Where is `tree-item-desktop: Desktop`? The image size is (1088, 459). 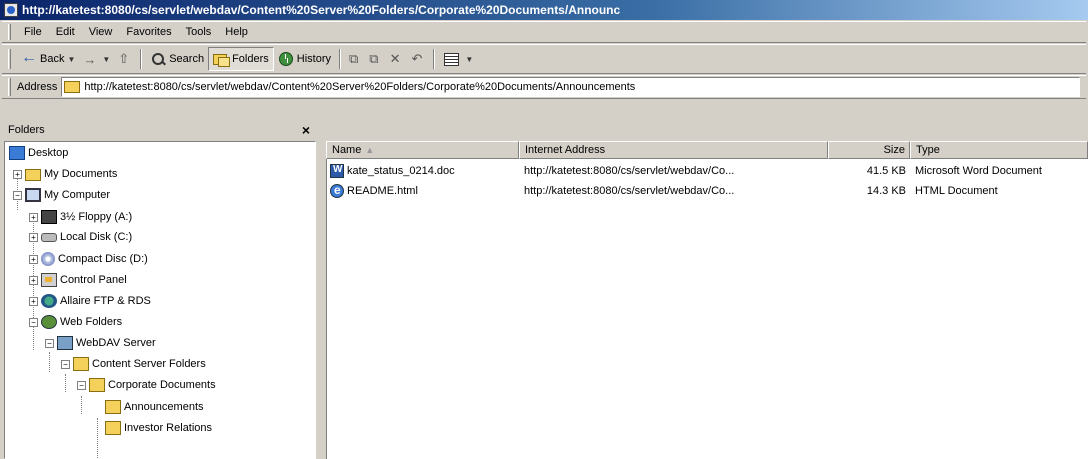
tree-item-desktop: Desktop is located at coordinates (38, 153).